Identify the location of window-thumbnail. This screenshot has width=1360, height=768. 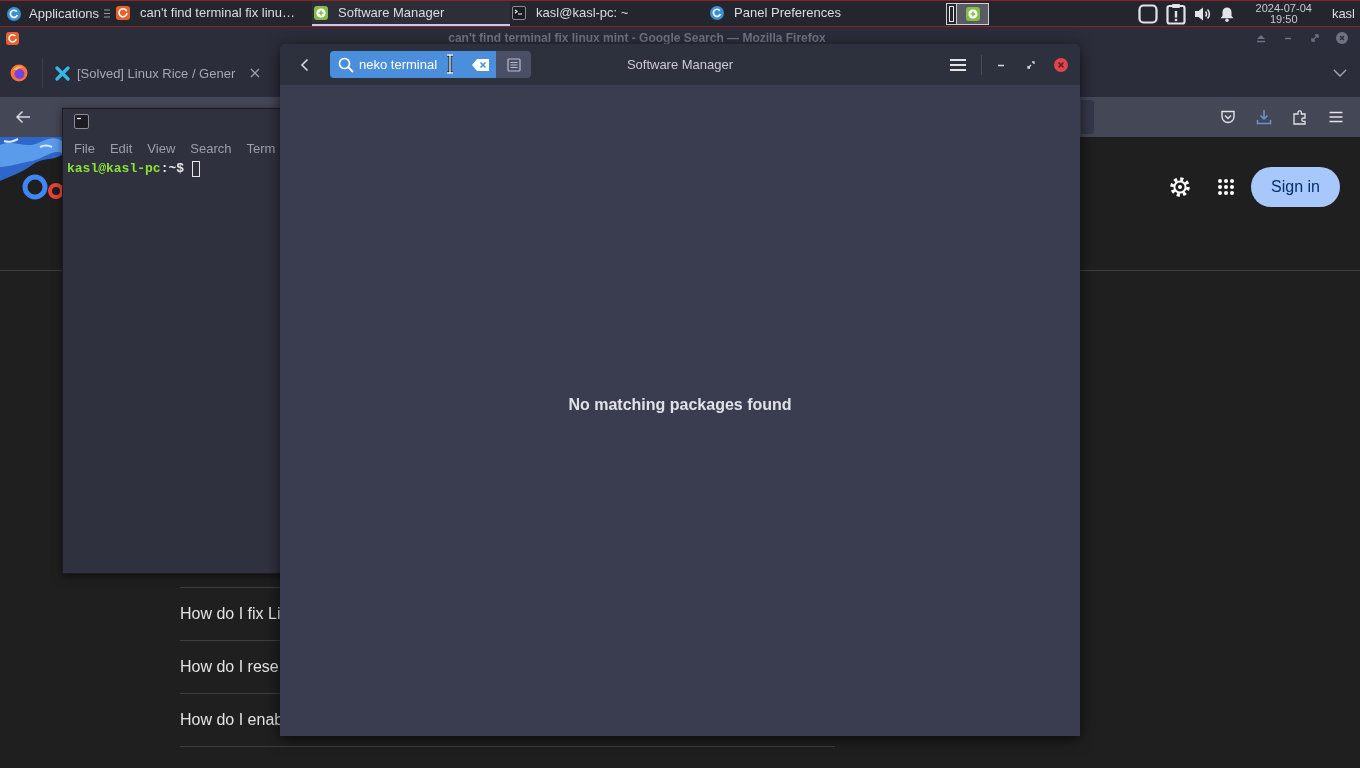
(952, 13).